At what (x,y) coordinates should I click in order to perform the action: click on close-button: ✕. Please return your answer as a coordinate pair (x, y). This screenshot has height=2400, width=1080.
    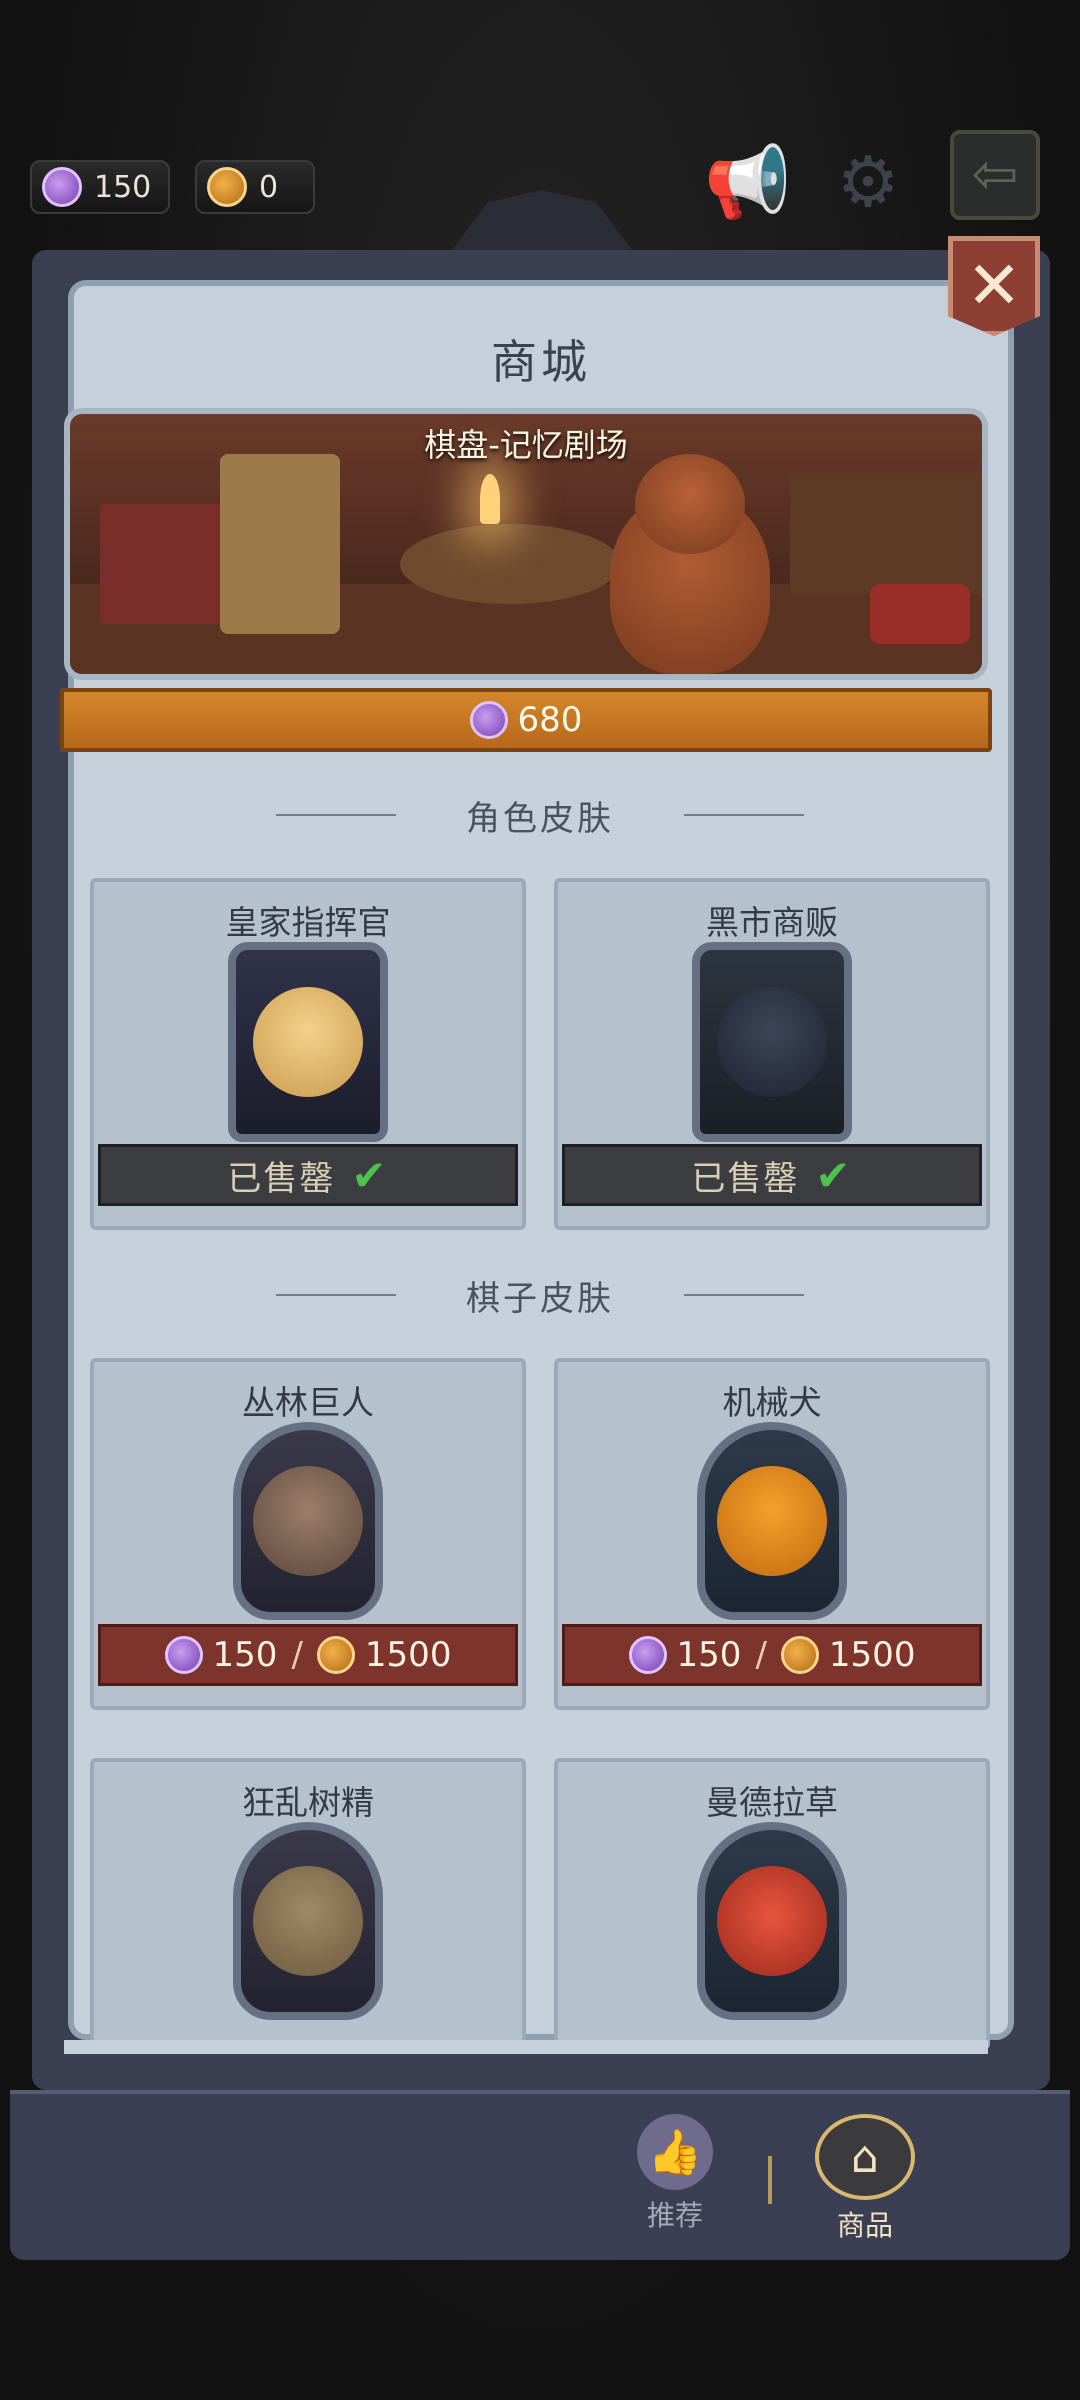
    Looking at the image, I should click on (994, 286).